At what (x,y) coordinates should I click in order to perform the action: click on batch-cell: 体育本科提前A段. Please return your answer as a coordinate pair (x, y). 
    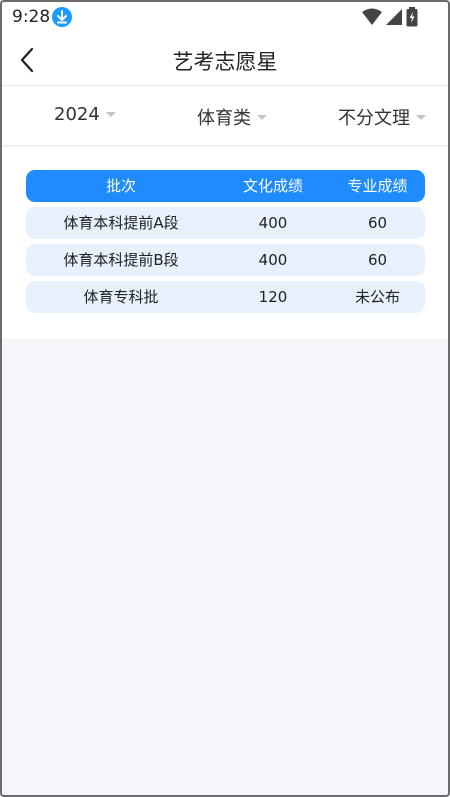
    Looking at the image, I should click on (121, 223).